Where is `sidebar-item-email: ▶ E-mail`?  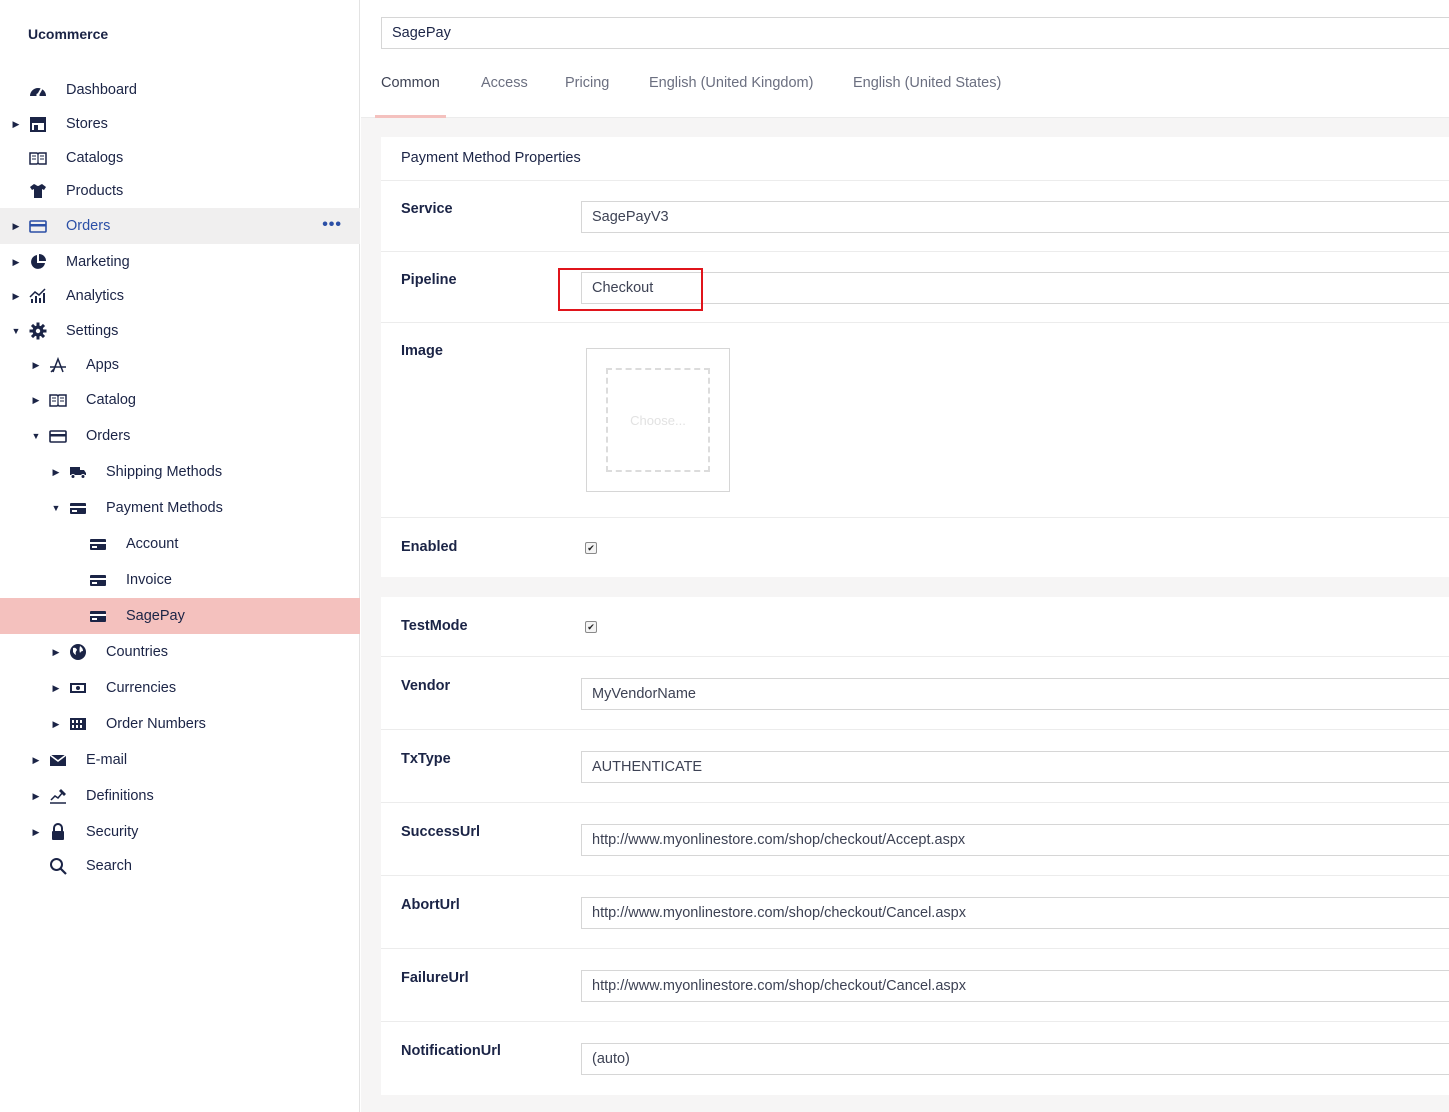 sidebar-item-email: ▶ E-mail is located at coordinates (180, 760).